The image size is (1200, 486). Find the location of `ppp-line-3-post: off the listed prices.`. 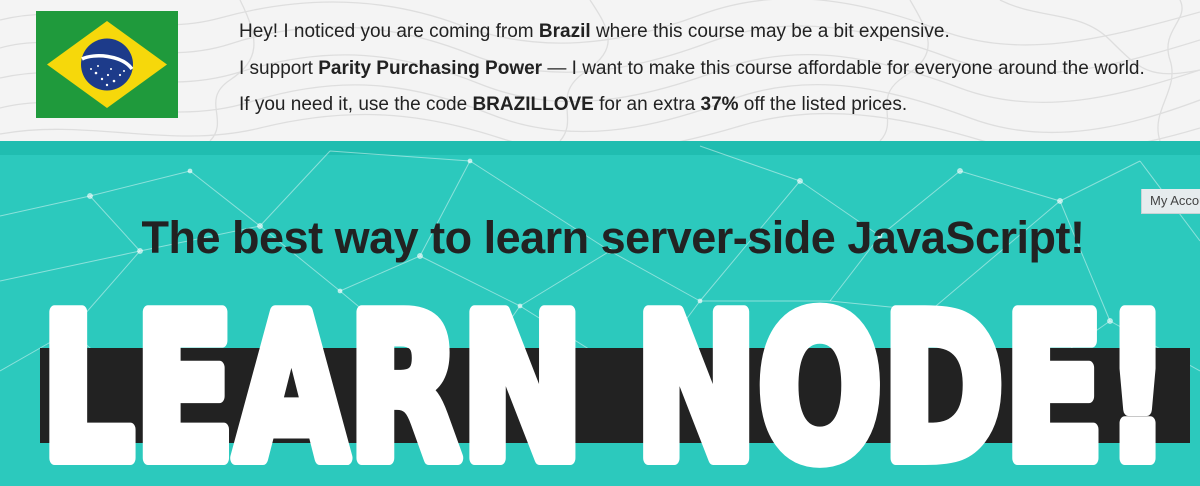

ppp-line-3-post: off the listed prices. is located at coordinates (823, 104).